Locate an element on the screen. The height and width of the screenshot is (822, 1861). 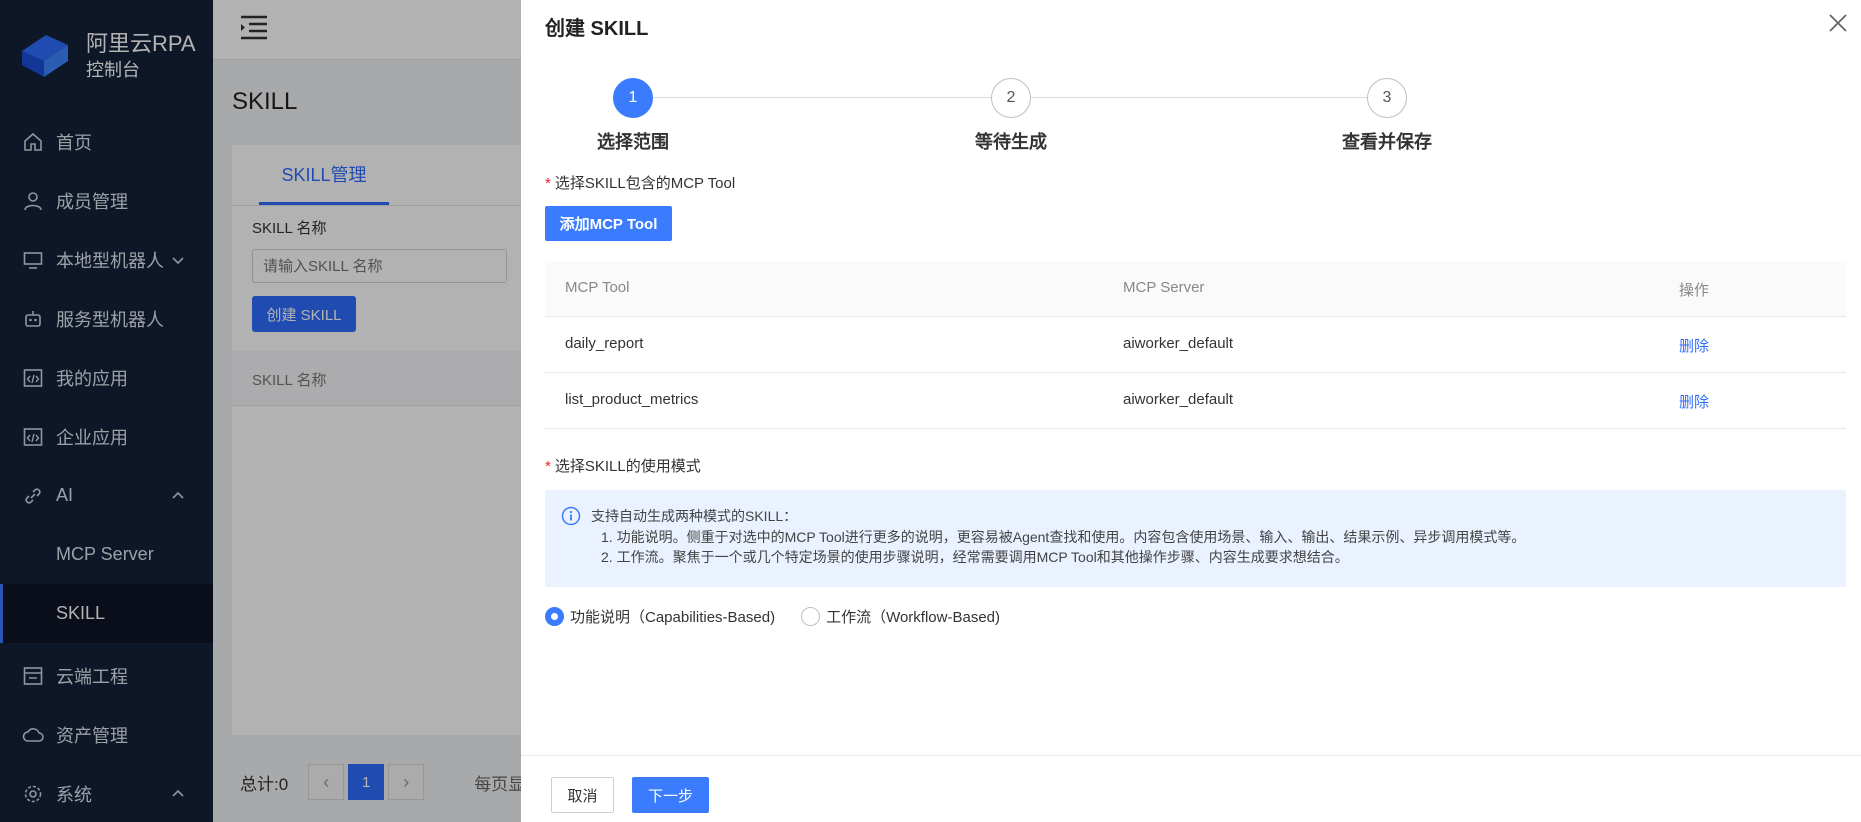
column-header-action: 操作 is located at coordinates (1694, 290).